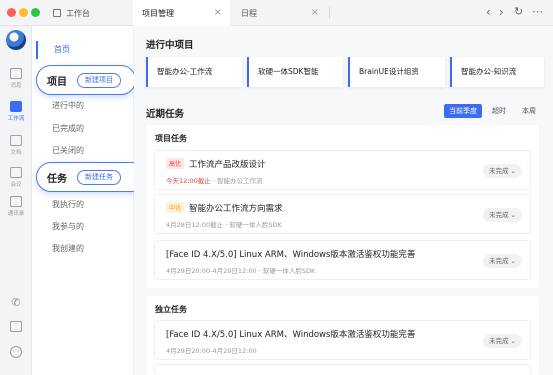  What do you see at coordinates (463, 111) in the screenshot?
I see `filter-current-quarter: 当前季度` at bounding box center [463, 111].